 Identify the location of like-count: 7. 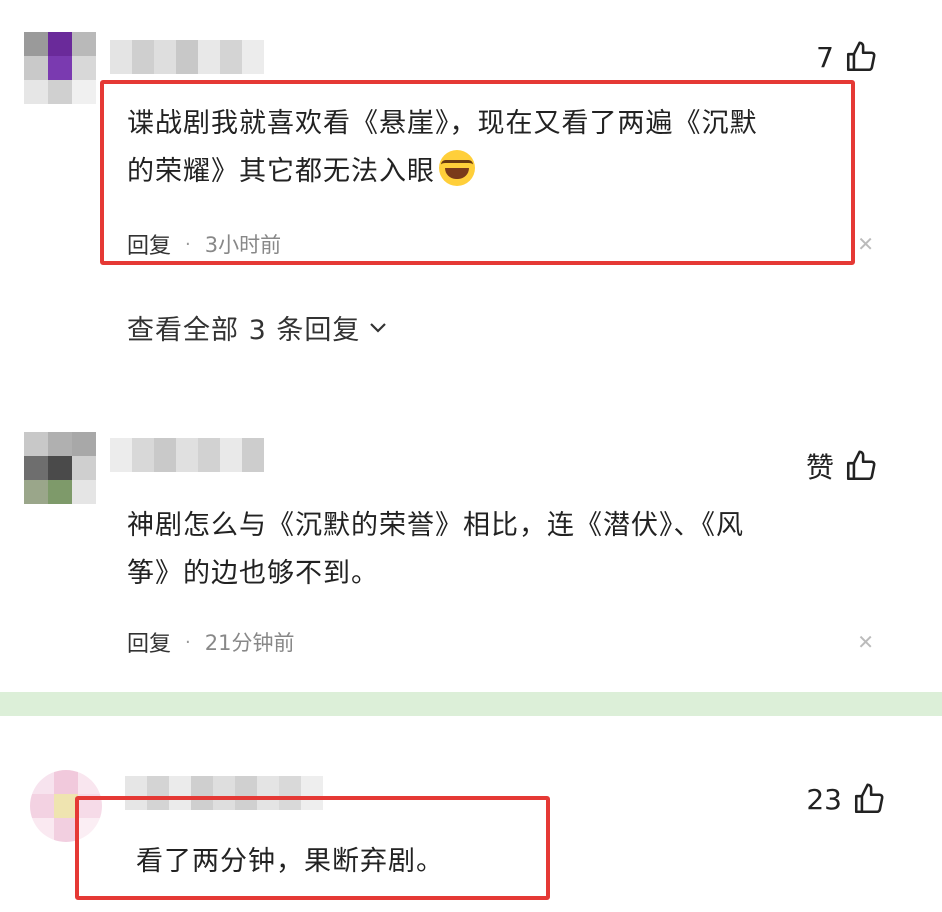
(825, 57).